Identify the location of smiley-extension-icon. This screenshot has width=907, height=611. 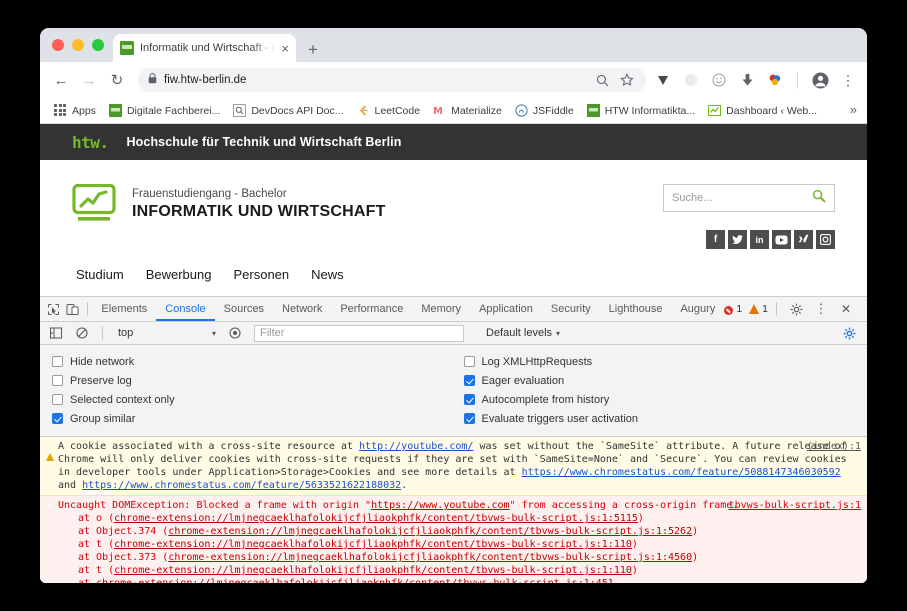
(719, 80).